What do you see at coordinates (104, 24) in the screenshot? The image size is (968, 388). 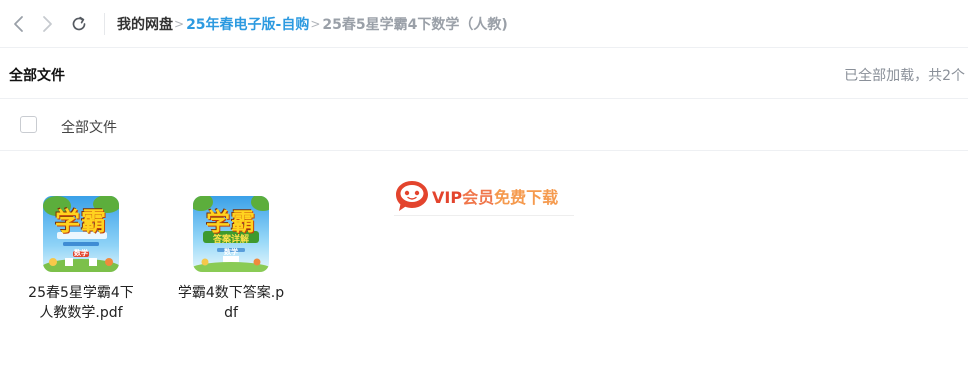 I see `nav-divider` at bounding box center [104, 24].